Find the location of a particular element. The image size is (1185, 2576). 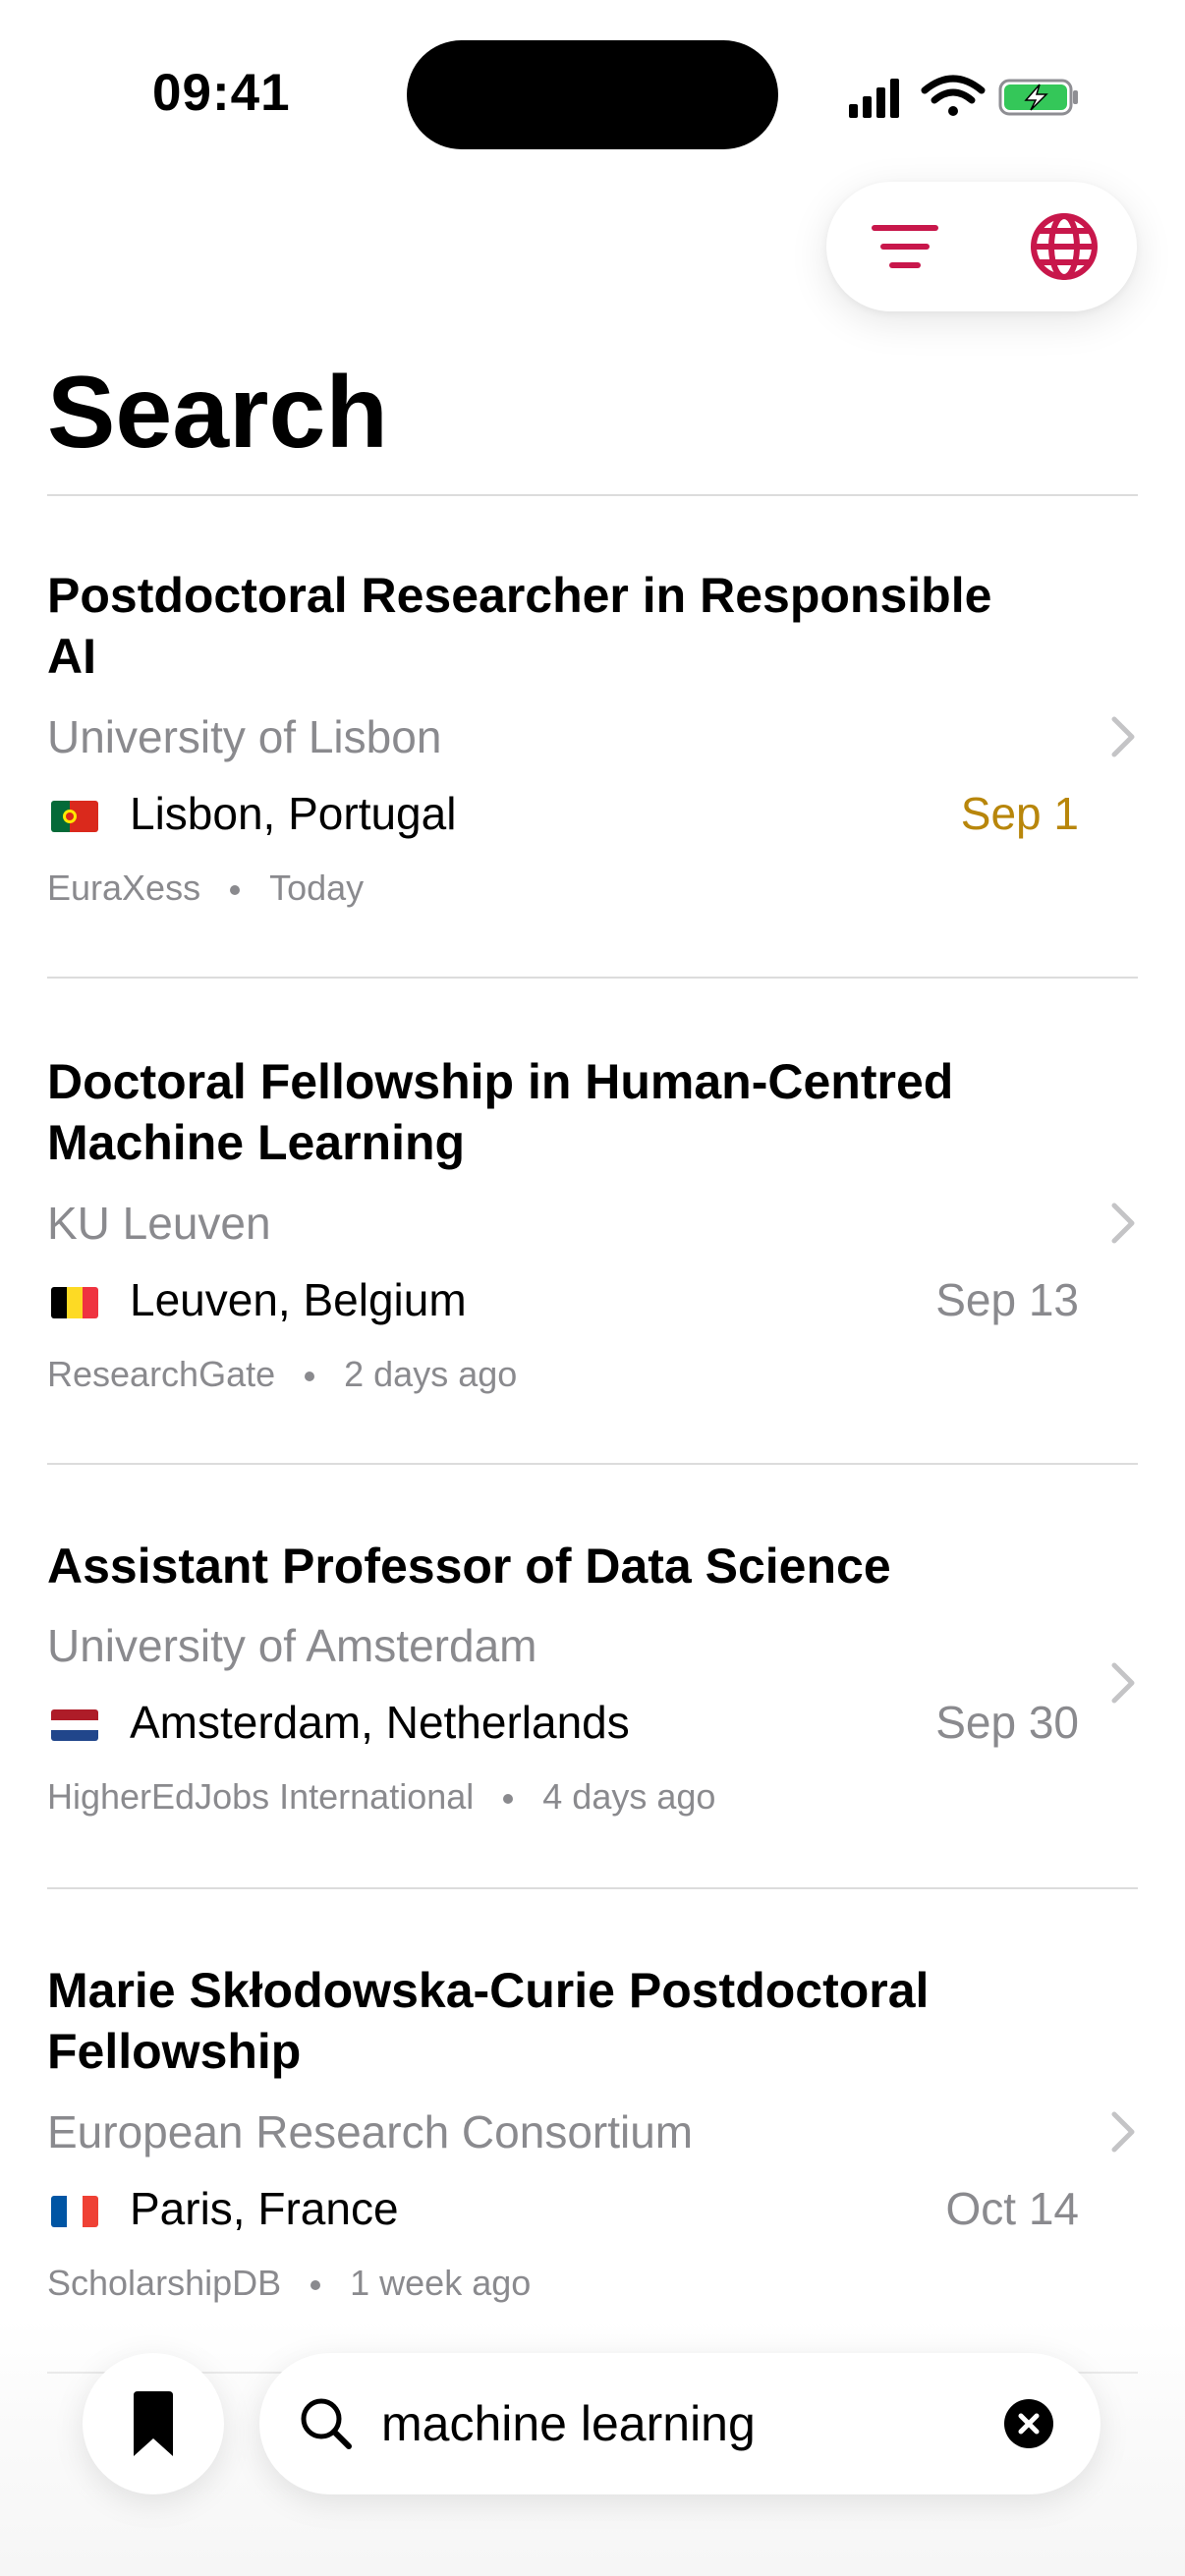

status-bar: 09:41 is located at coordinates (592, 93).